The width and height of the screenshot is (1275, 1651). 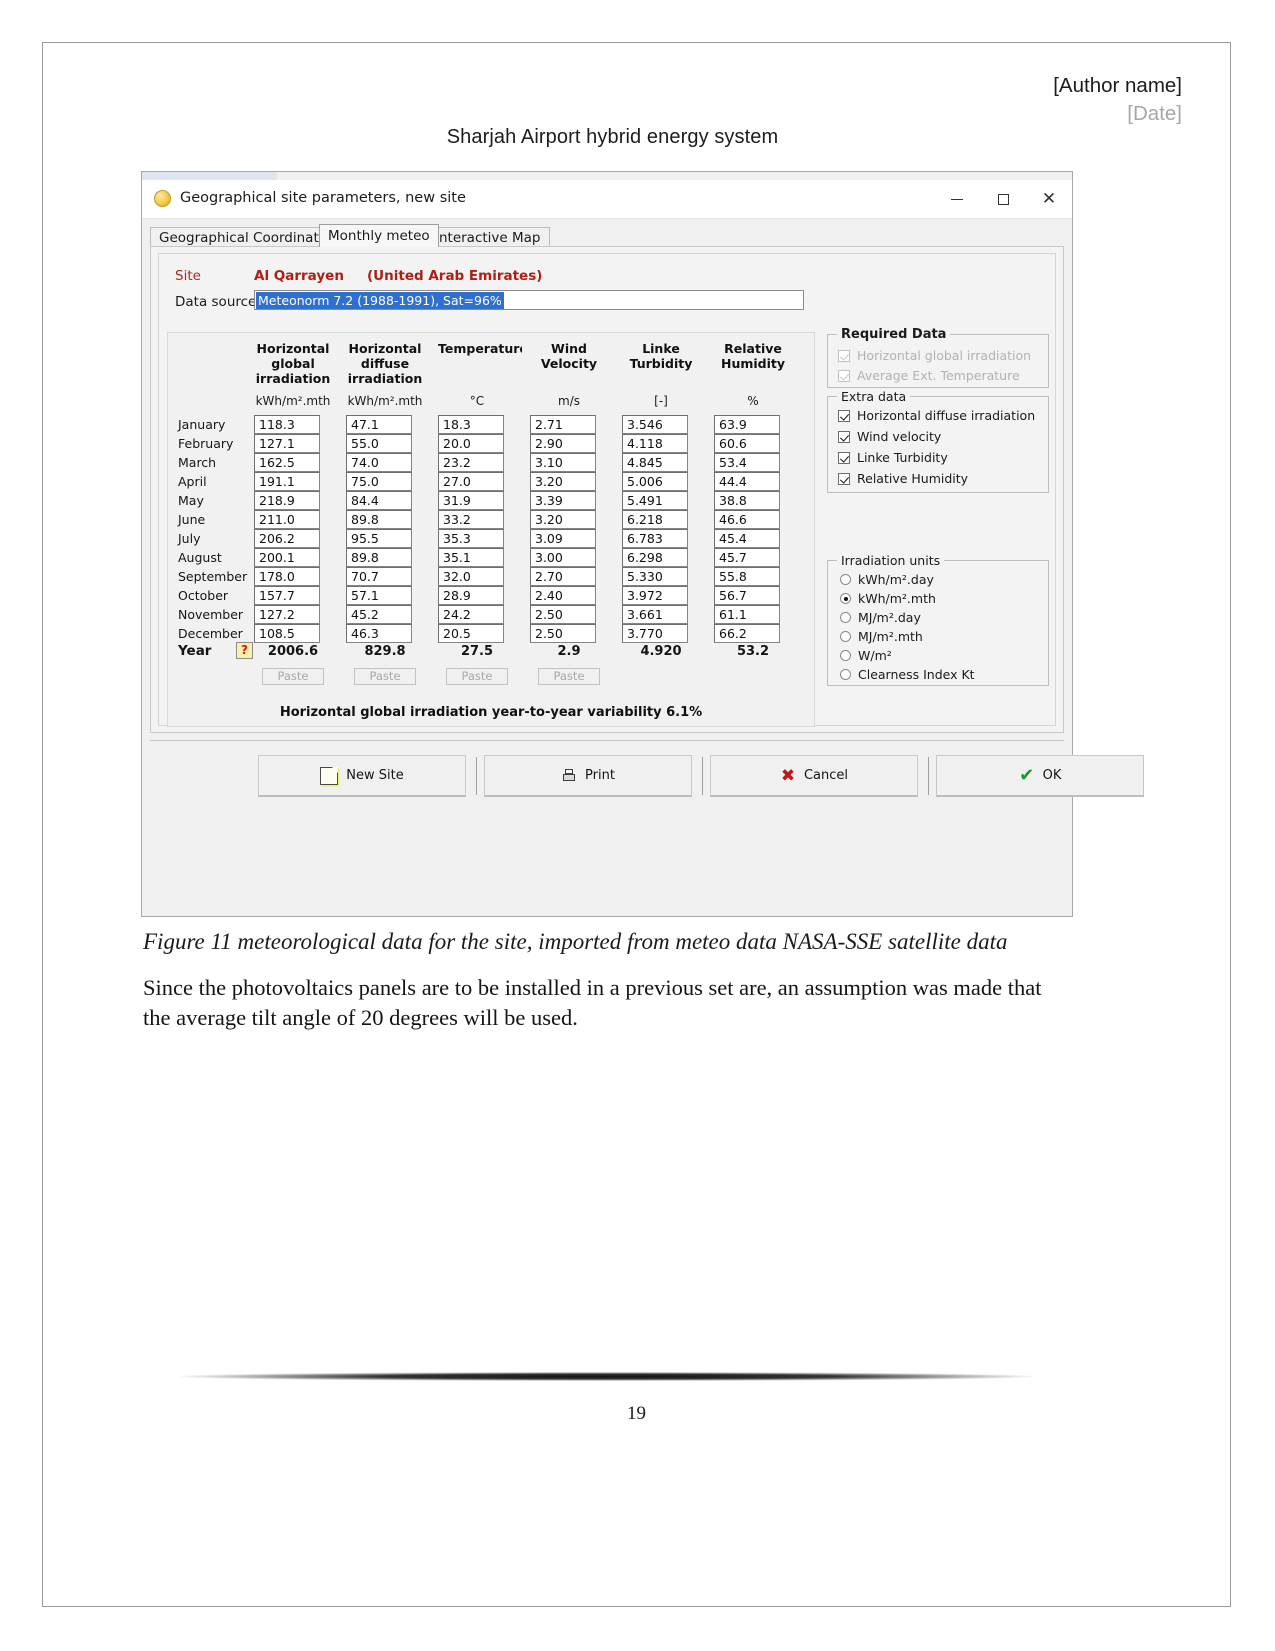 What do you see at coordinates (563, 633) in the screenshot?
I see `cell-december-3: 2.50` at bounding box center [563, 633].